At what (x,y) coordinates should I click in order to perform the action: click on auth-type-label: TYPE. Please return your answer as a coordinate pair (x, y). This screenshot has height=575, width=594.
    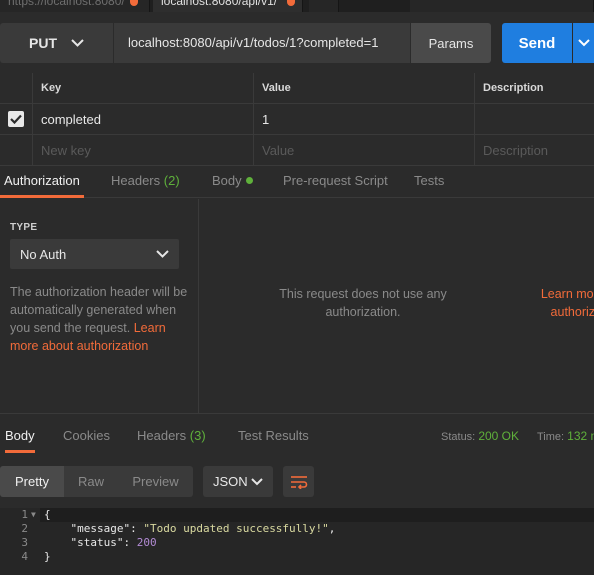
    Looking at the image, I should click on (24, 227).